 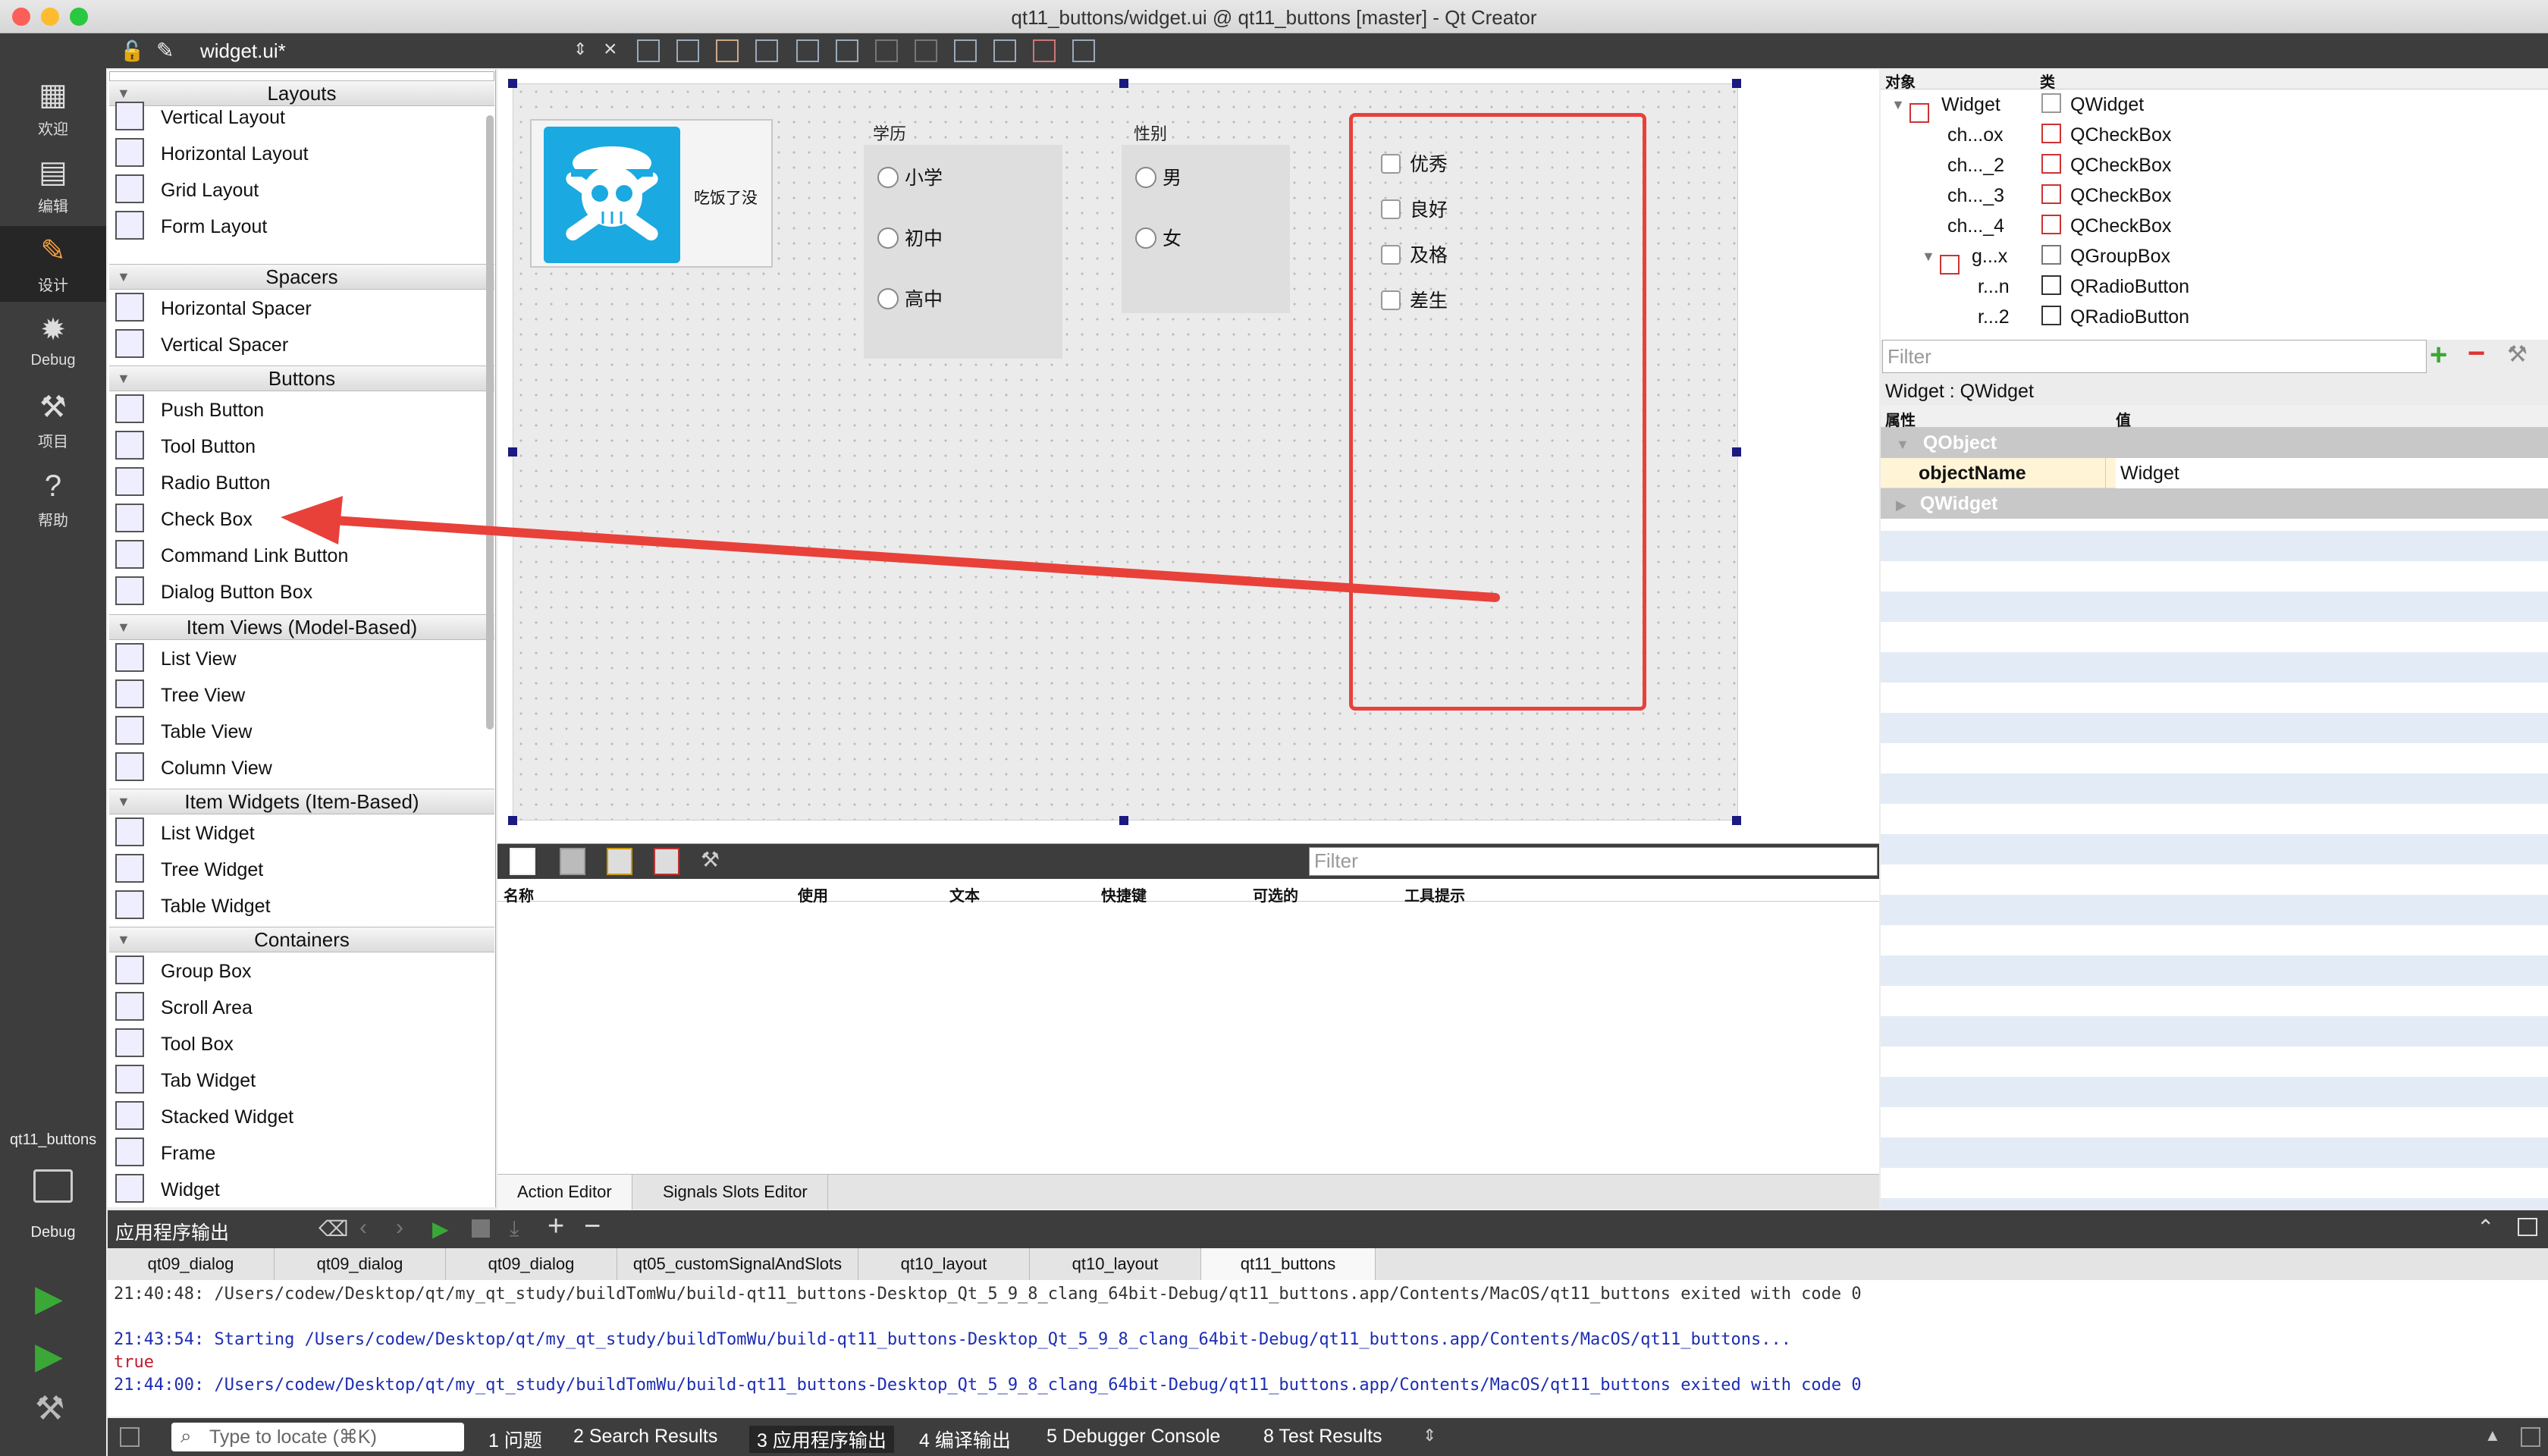 What do you see at coordinates (766, 50) in the screenshot?
I see `edit-tab-order-icon` at bounding box center [766, 50].